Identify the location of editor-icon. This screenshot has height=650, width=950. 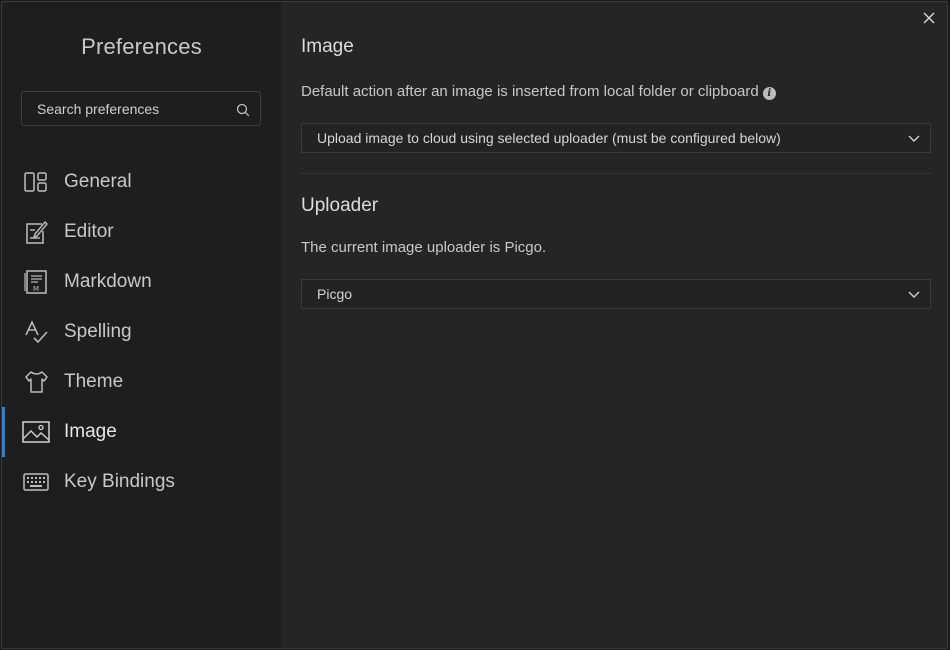
(37, 232).